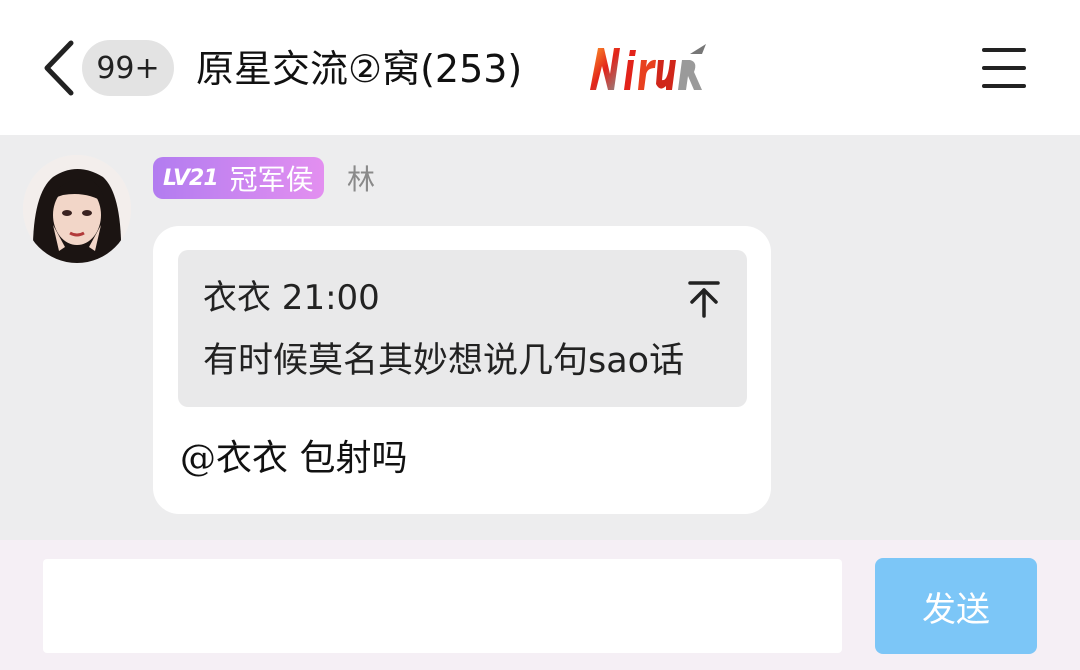  Describe the element at coordinates (444, 361) in the screenshot. I see `quote-text: 有时候莫名其妙想说几句sao话` at that location.